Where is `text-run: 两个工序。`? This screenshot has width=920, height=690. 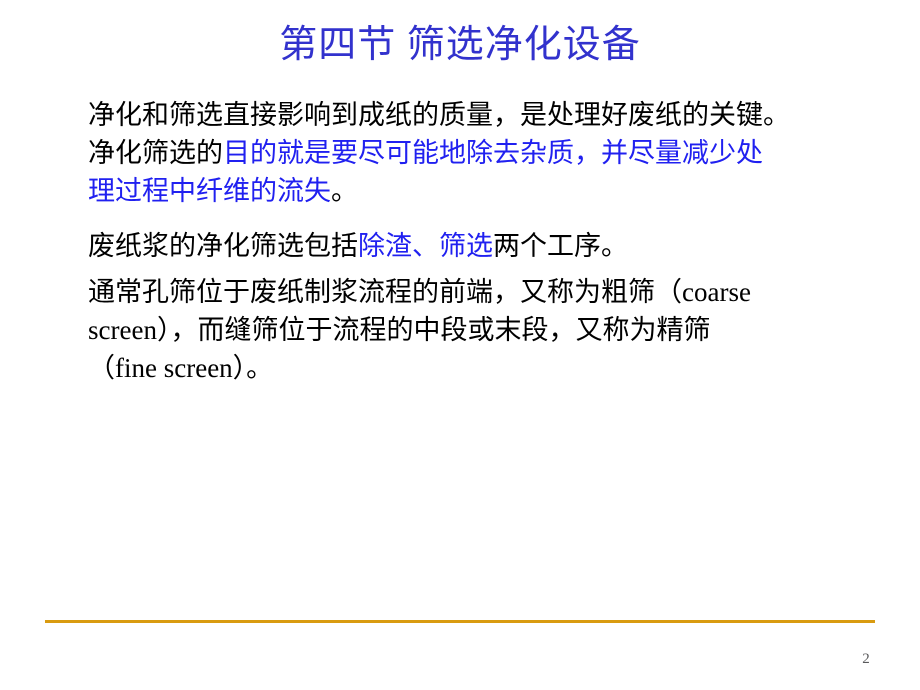
text-run: 两个工序。 is located at coordinates (560, 246).